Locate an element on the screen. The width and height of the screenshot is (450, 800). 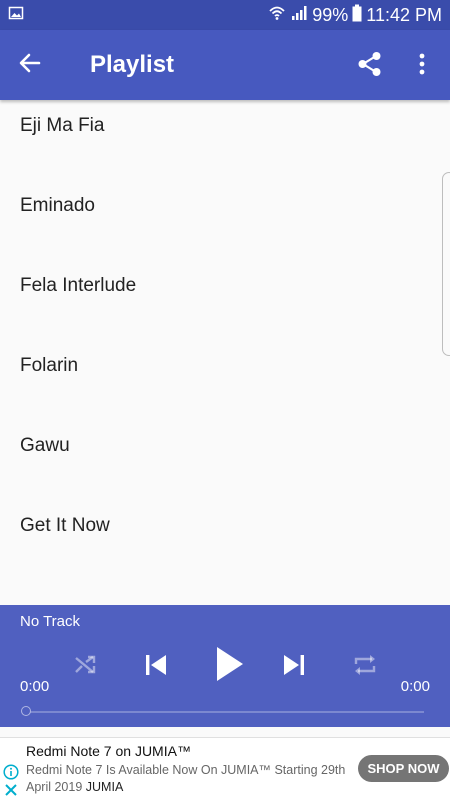
wifi-icon is located at coordinates (277, 15).